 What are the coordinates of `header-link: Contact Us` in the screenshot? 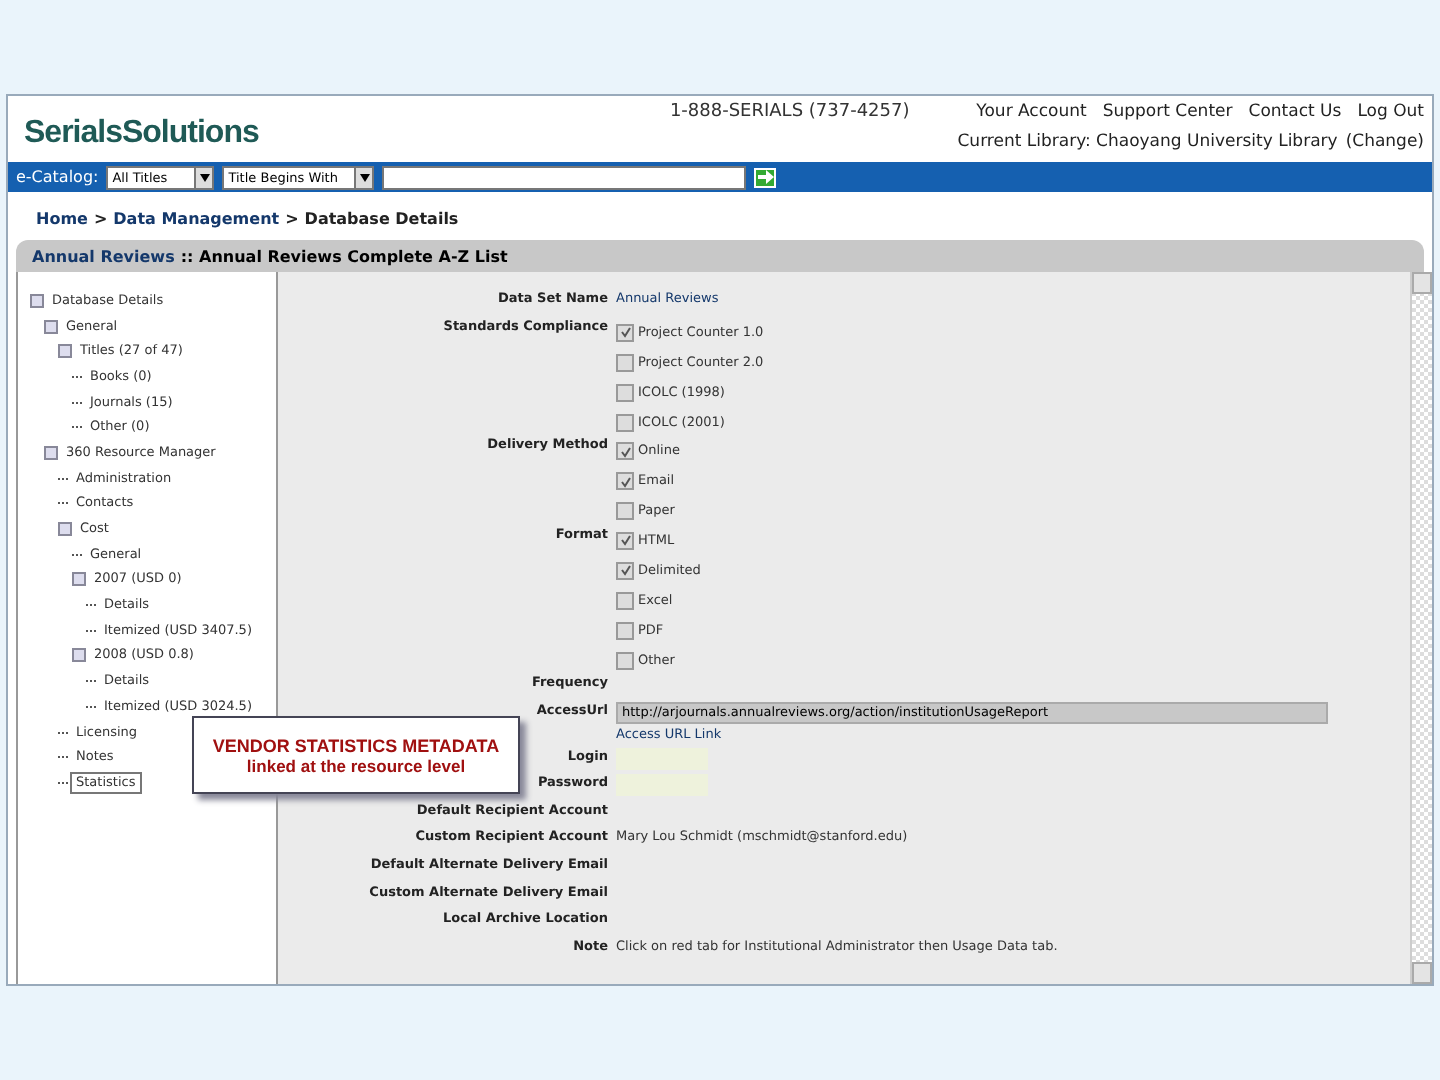 It's located at (1295, 112).